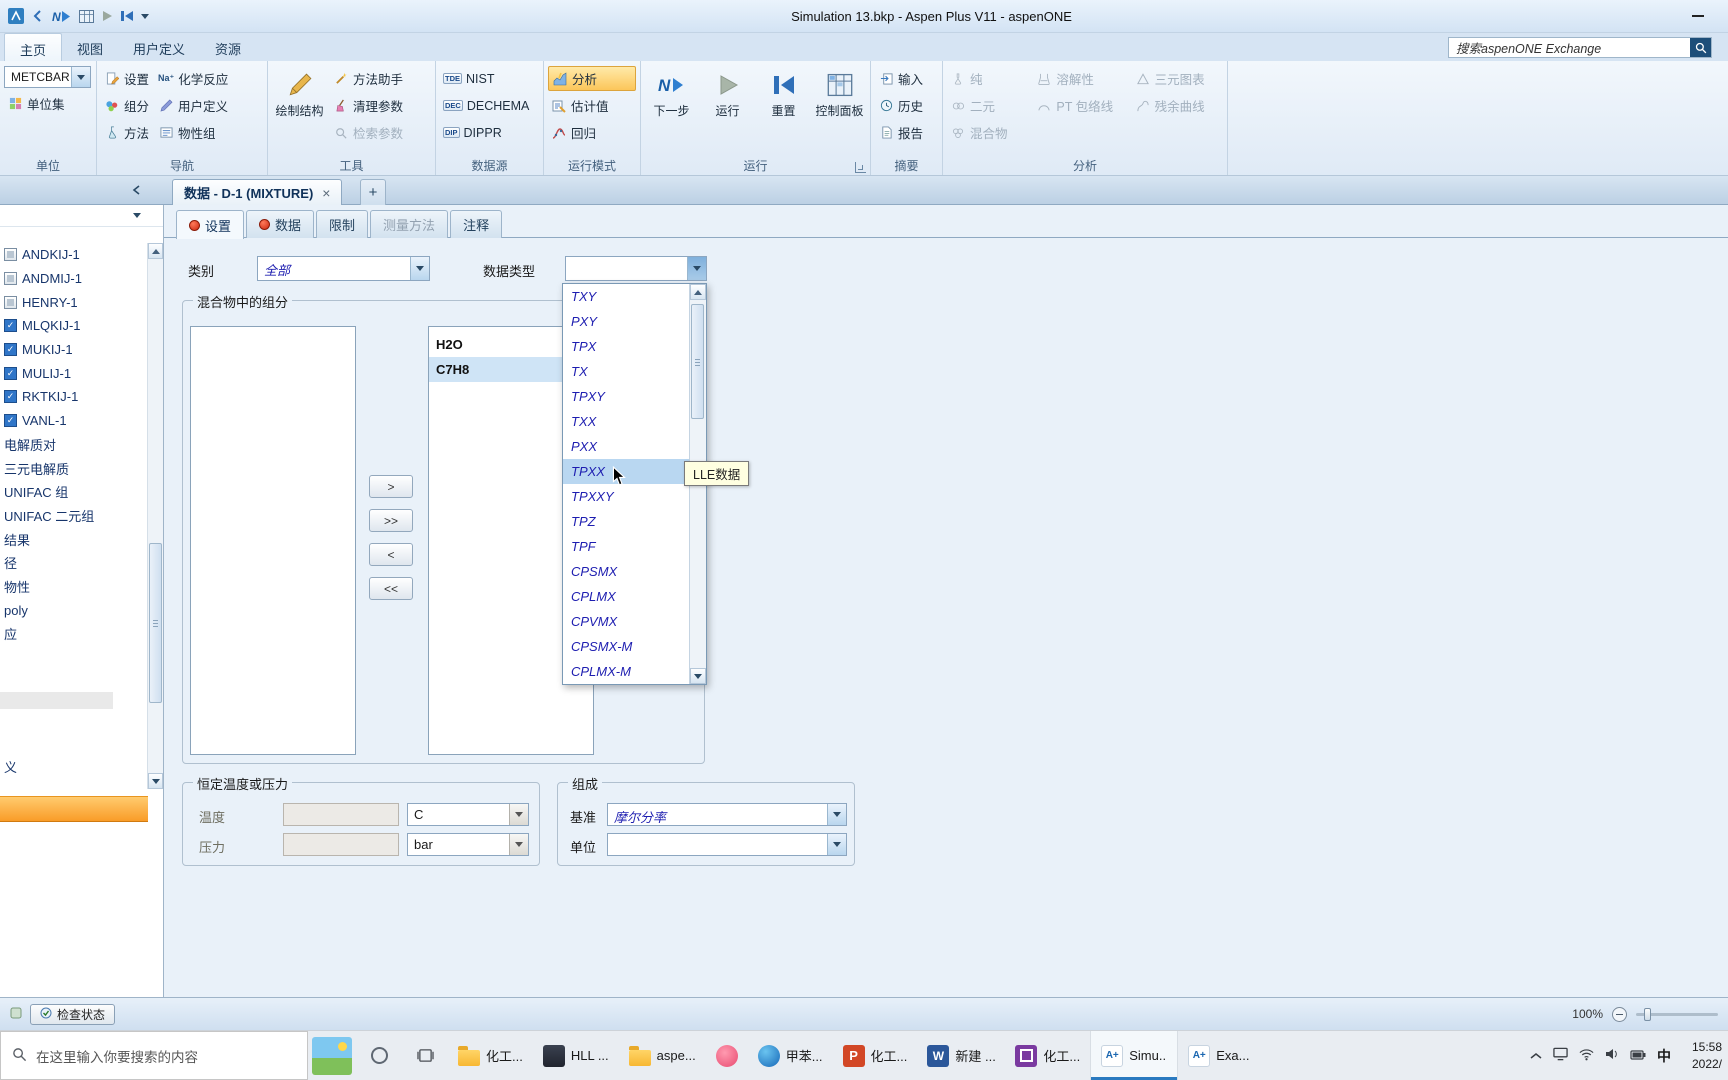  Describe the element at coordinates (107, 16) in the screenshot. I see `run-icon` at that location.